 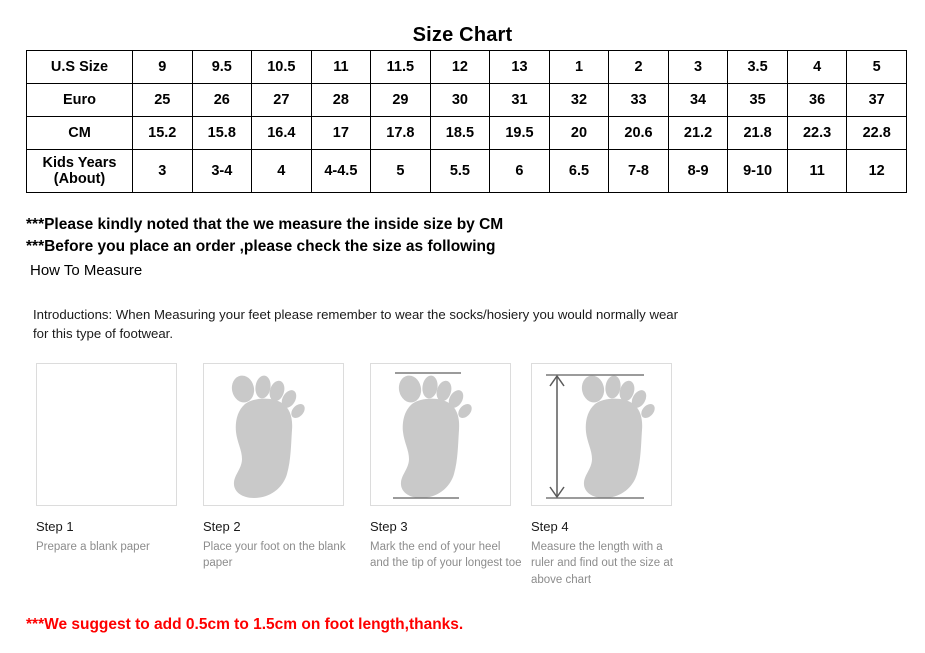 What do you see at coordinates (579, 171) in the screenshot?
I see `table-cell: 6.5` at bounding box center [579, 171].